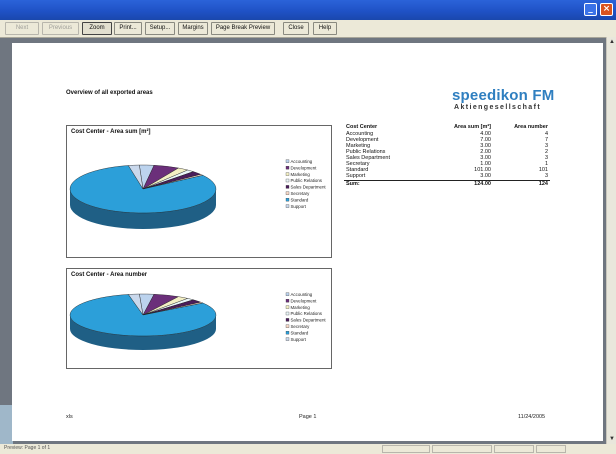 The image size is (616, 454). I want to click on table-row: Support 3.00 3, so click(447, 176).